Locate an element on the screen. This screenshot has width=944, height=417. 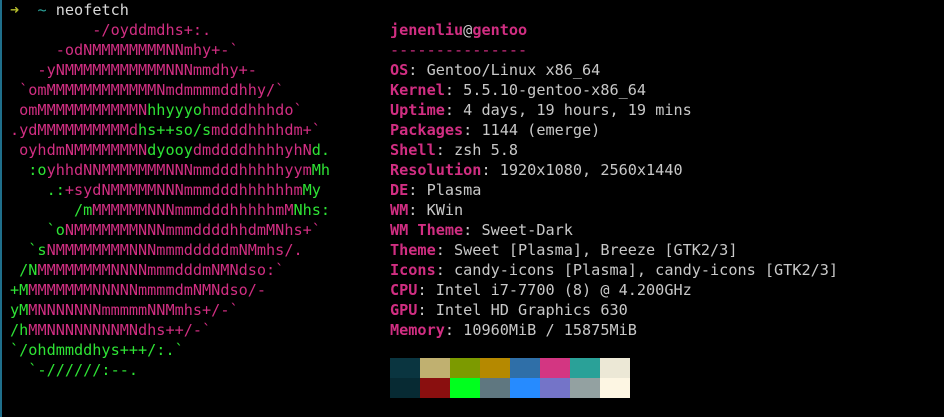
info-row: Theme: Sweet [Plasma], Breeze [GTK2/3] is located at coordinates (563, 250).